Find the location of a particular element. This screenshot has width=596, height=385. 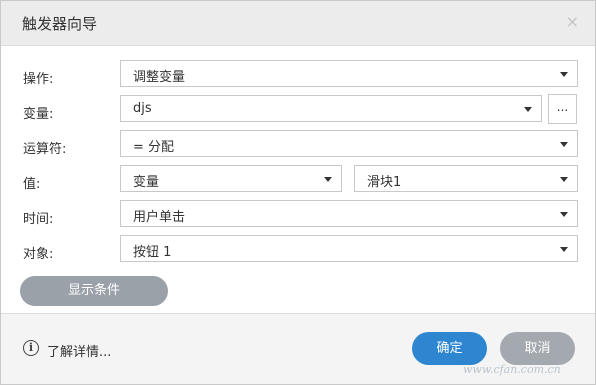

info-icon: i is located at coordinates (31, 348).